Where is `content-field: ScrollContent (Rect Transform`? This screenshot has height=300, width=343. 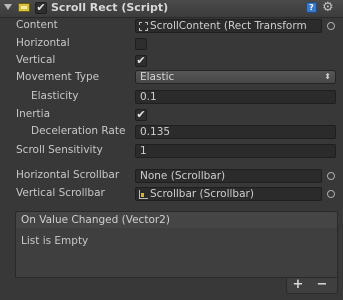 content-field: ScrollContent (Rect Transform is located at coordinates (228, 26).